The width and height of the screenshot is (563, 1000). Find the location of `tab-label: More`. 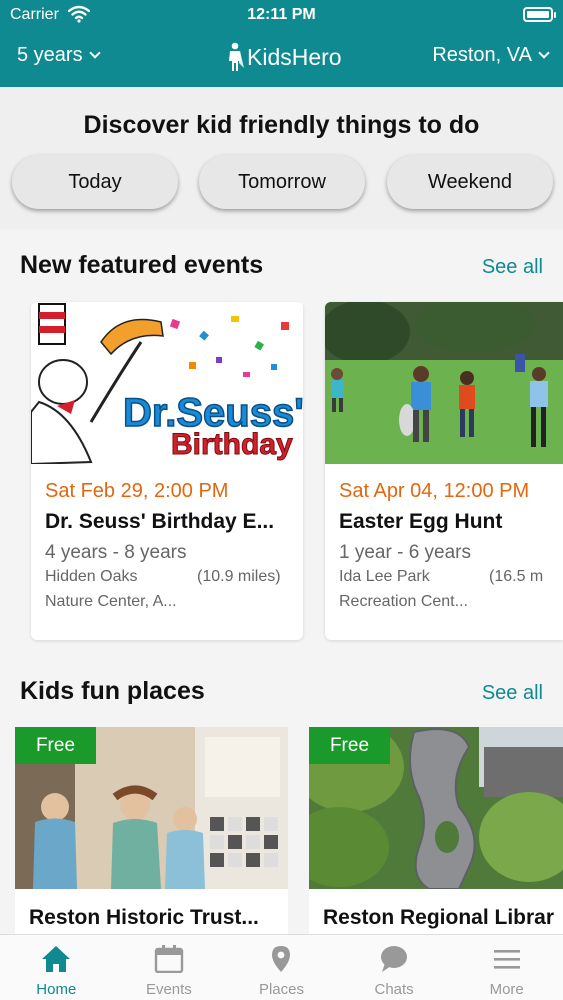

tab-label: More is located at coordinates (506, 989).